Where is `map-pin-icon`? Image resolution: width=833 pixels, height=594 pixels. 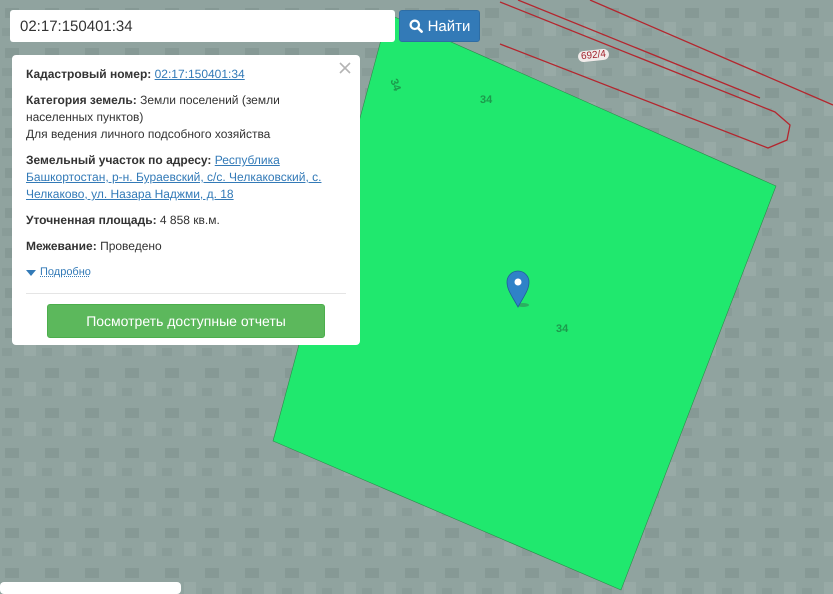
map-pin-icon is located at coordinates (518, 289).